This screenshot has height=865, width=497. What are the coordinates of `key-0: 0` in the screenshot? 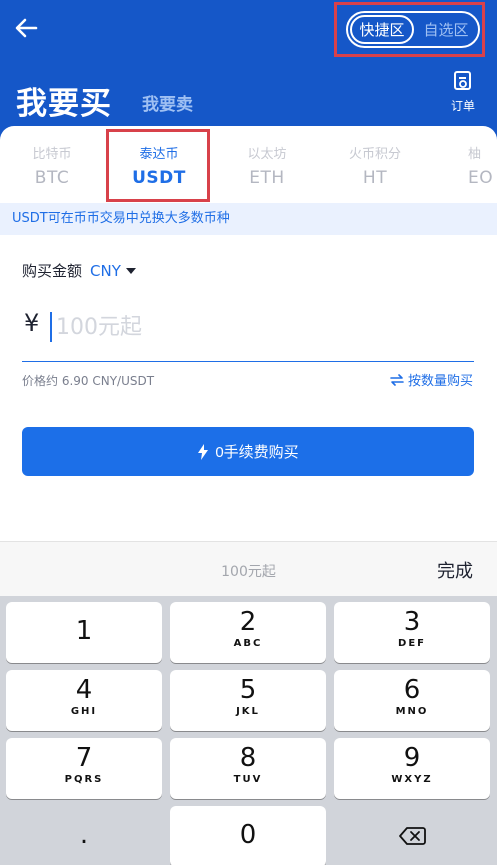 It's located at (248, 835).